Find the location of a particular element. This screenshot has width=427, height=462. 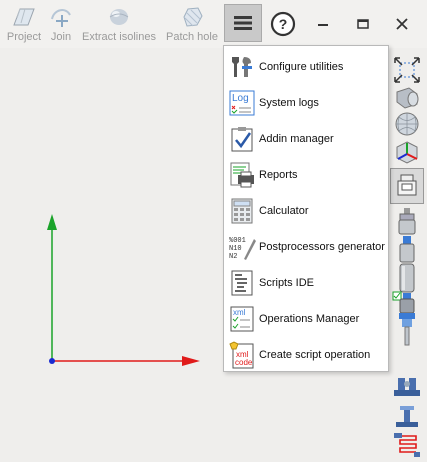

menu-item-label: Configure utilities is located at coordinates (301, 67).